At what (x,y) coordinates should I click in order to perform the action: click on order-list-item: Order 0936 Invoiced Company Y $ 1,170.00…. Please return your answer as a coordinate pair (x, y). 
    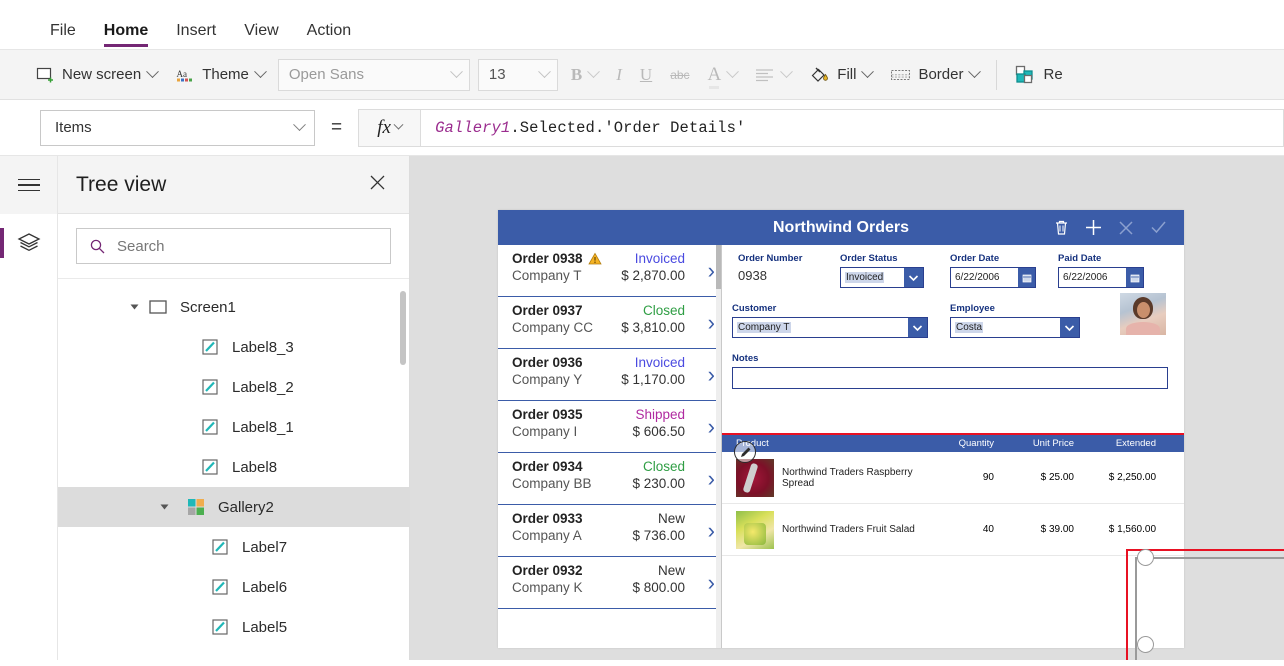
    Looking at the image, I should click on (609, 375).